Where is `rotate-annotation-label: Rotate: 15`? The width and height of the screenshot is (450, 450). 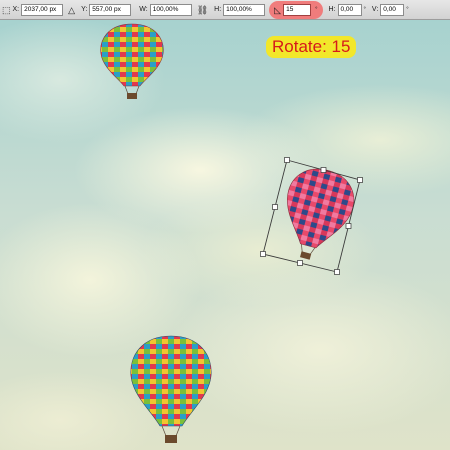
rotate-annotation-label: Rotate: 15 is located at coordinates (311, 47).